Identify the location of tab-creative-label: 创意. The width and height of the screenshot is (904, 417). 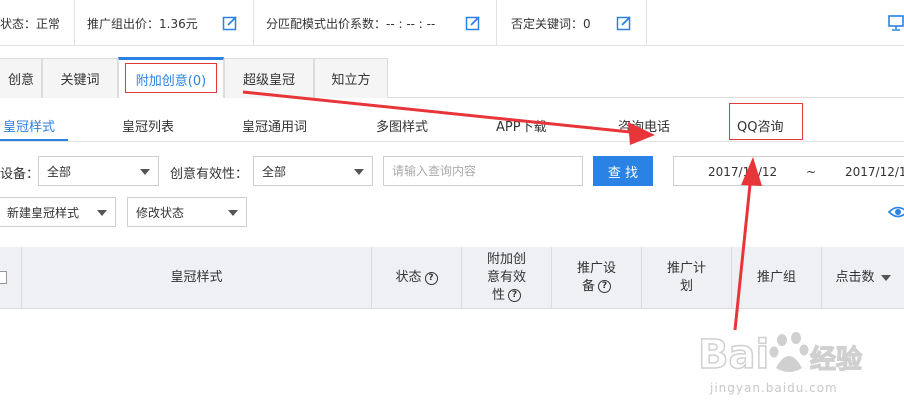
(20, 80).